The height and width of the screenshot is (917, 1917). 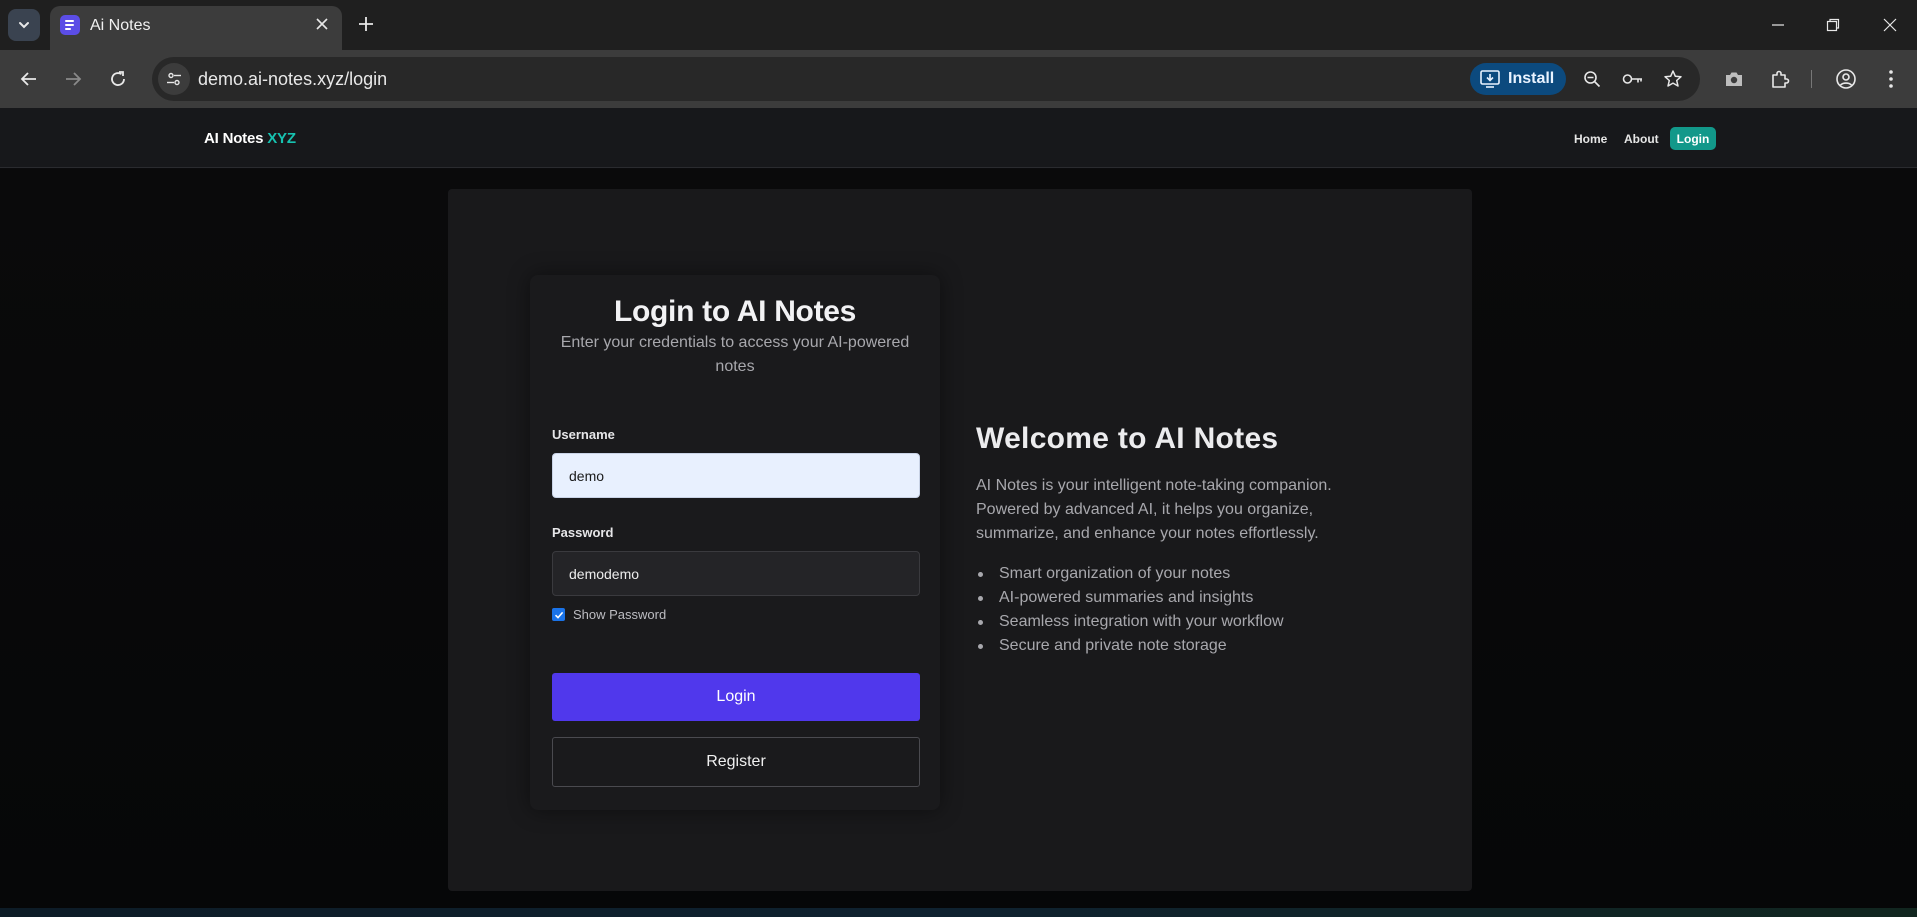 I want to click on browser-toolbar: demo.ai-notes.xyz/login Install, so click(x=958, y=79).